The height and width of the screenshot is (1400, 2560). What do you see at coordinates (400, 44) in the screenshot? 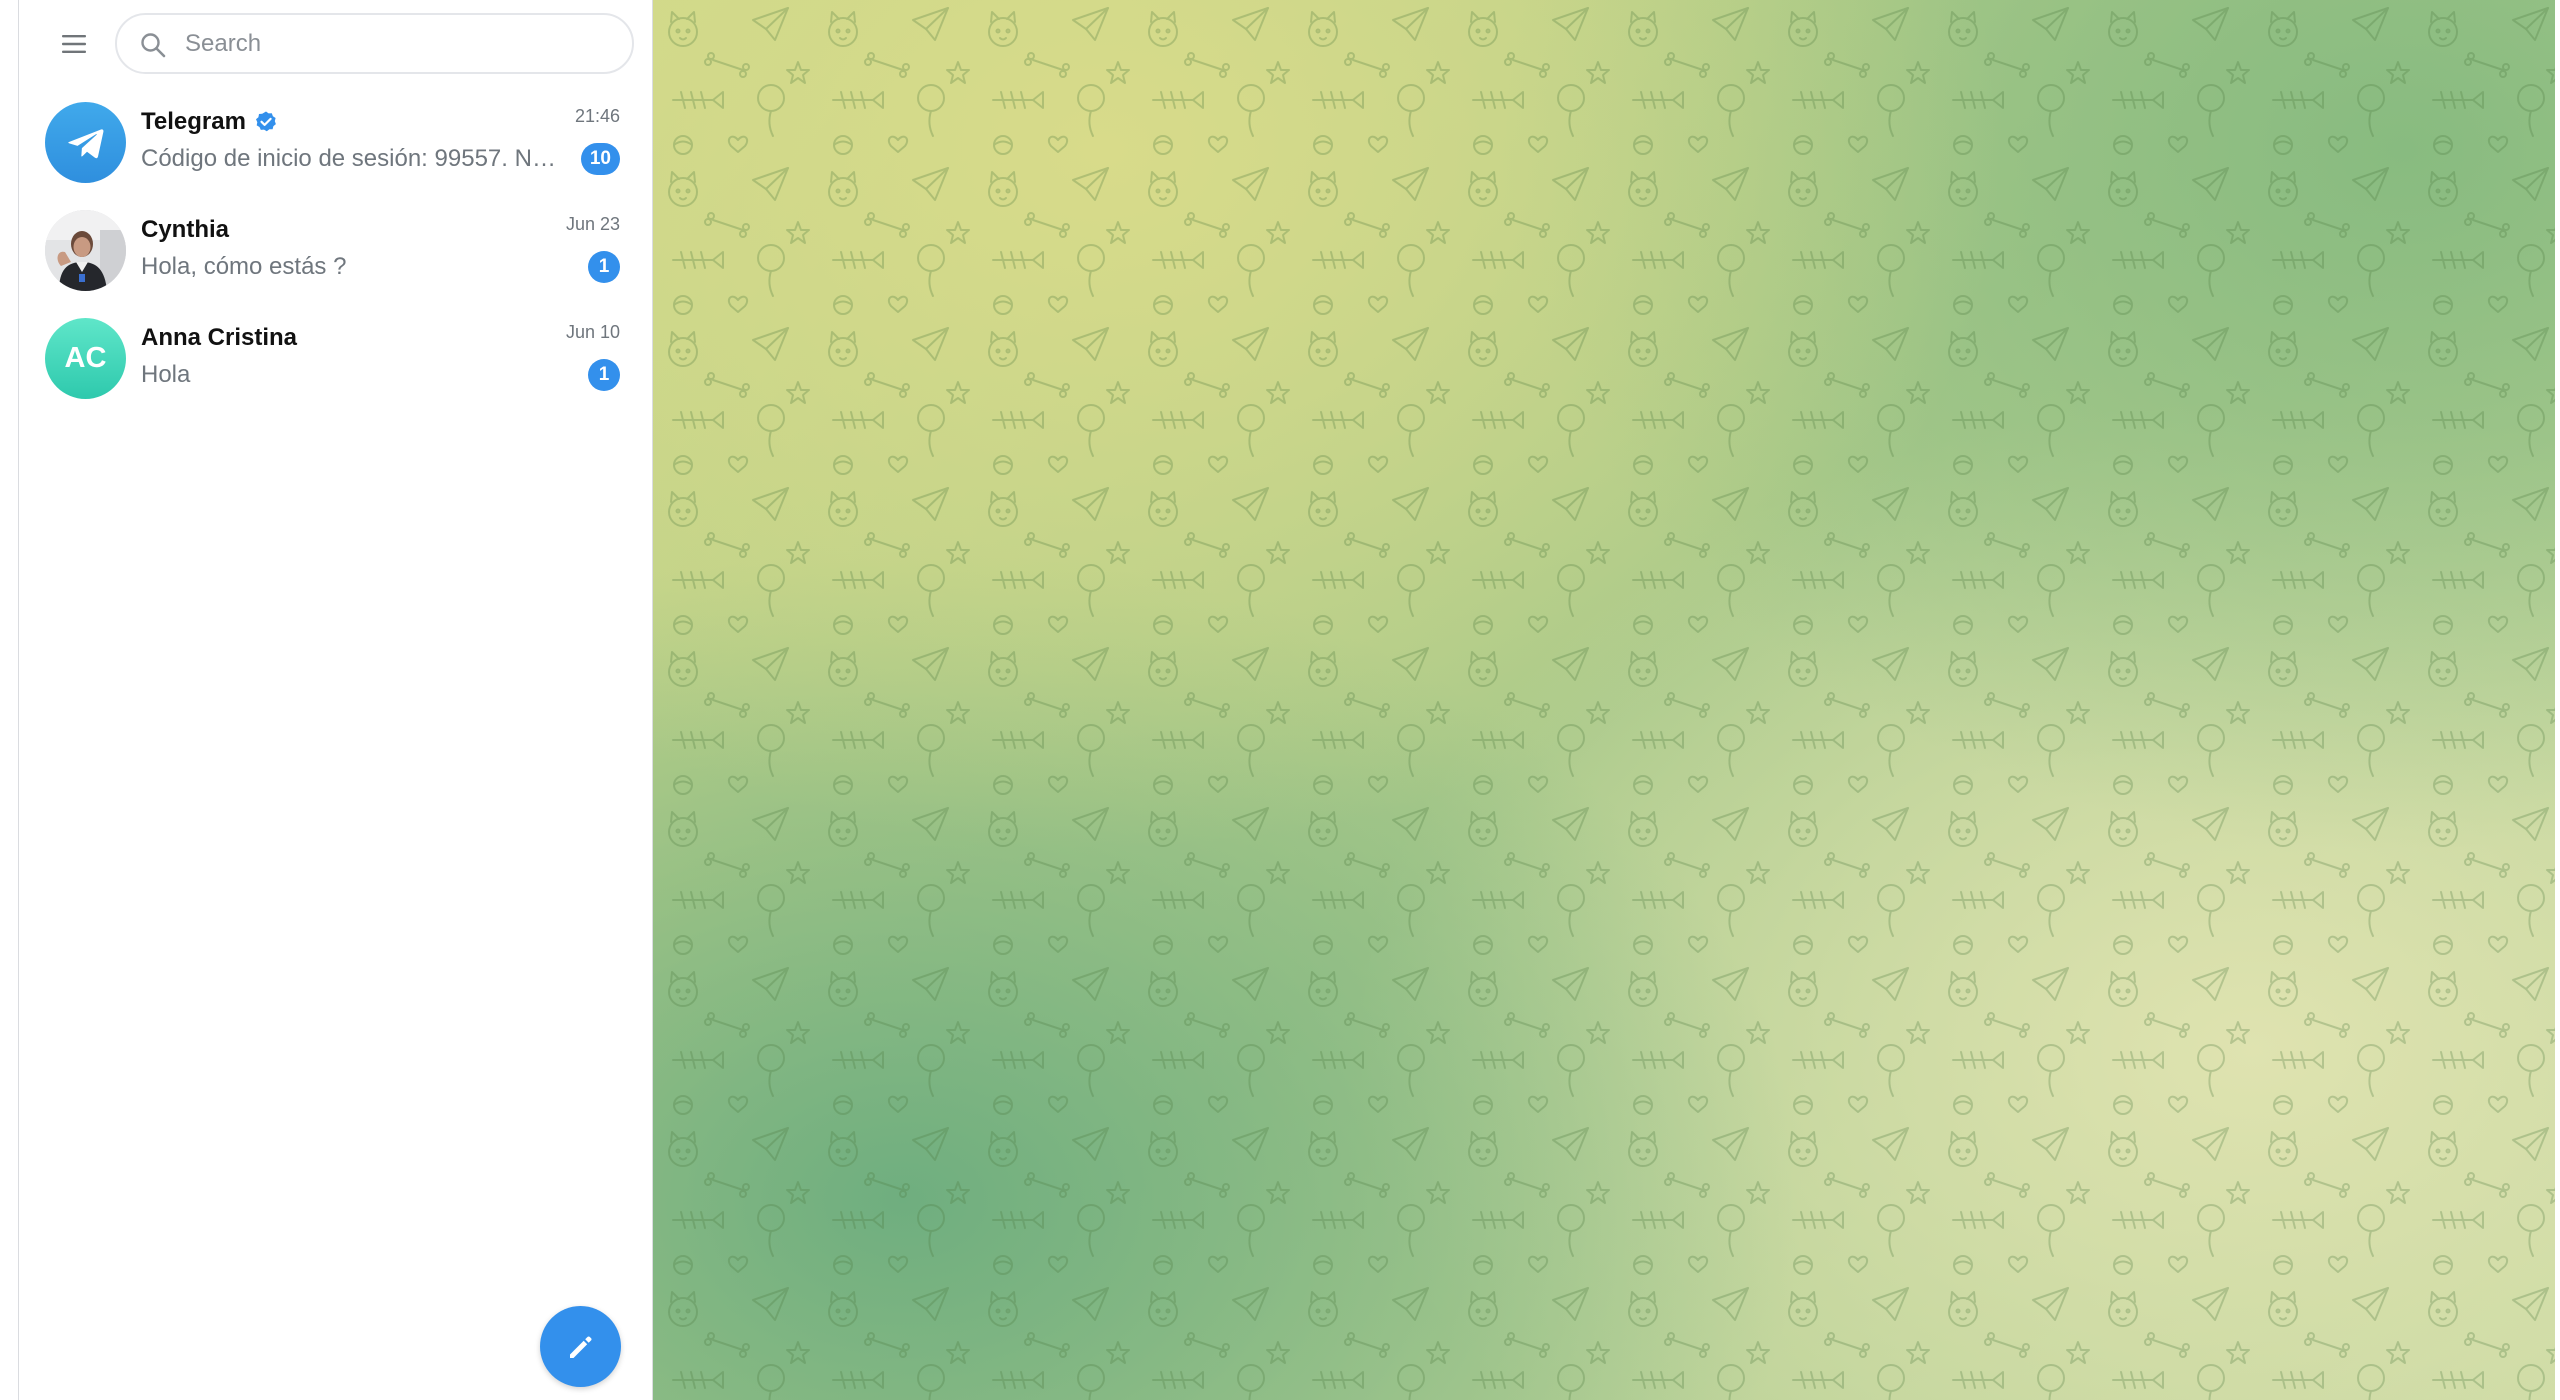
I see `search-input` at bounding box center [400, 44].